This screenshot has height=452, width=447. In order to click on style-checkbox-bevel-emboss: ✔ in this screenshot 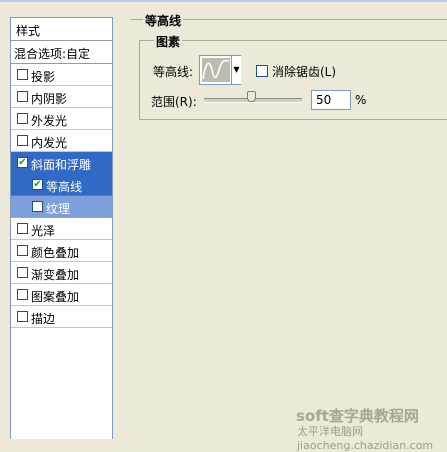, I will do `click(22, 162)`.